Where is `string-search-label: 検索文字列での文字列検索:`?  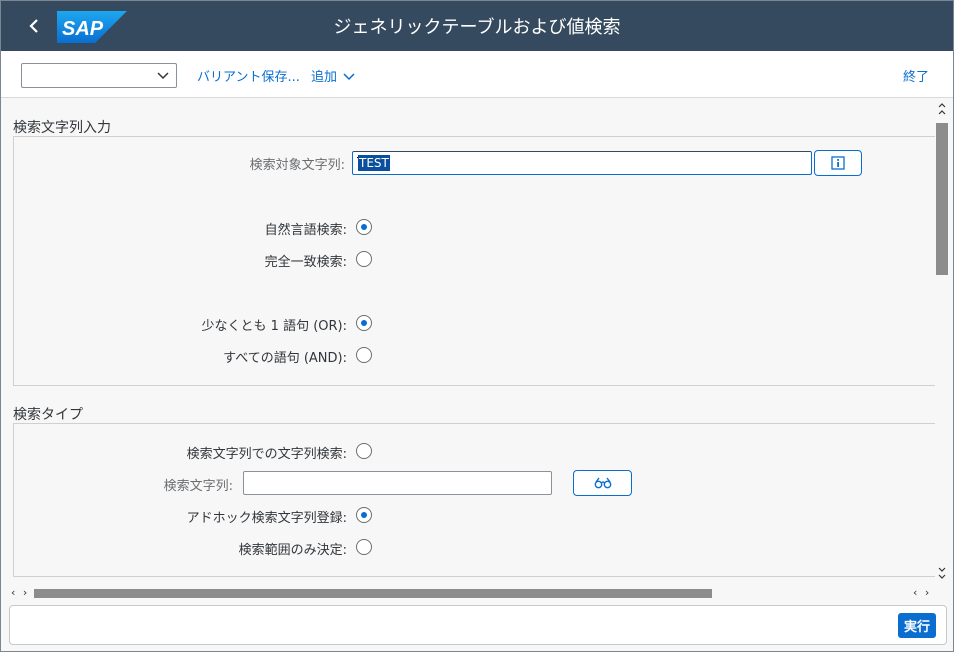 string-search-label: 検索文字列での文字列検索: is located at coordinates (266, 454).